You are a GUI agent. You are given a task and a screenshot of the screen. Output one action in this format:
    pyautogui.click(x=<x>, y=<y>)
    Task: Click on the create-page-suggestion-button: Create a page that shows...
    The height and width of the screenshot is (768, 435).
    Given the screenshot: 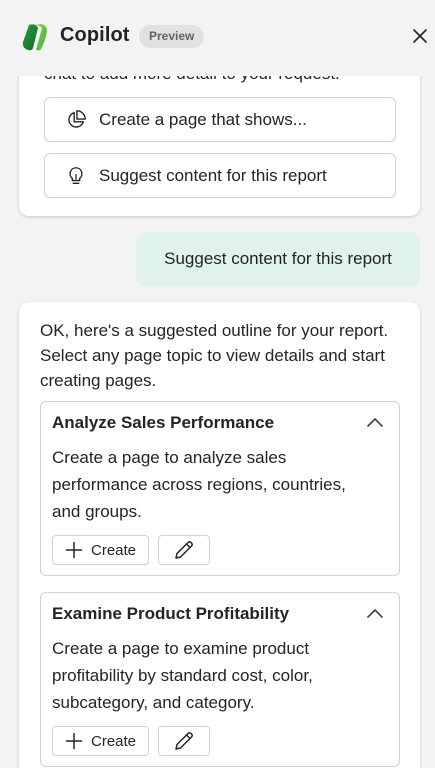 What is the action you would take?
    pyautogui.click(x=220, y=119)
    